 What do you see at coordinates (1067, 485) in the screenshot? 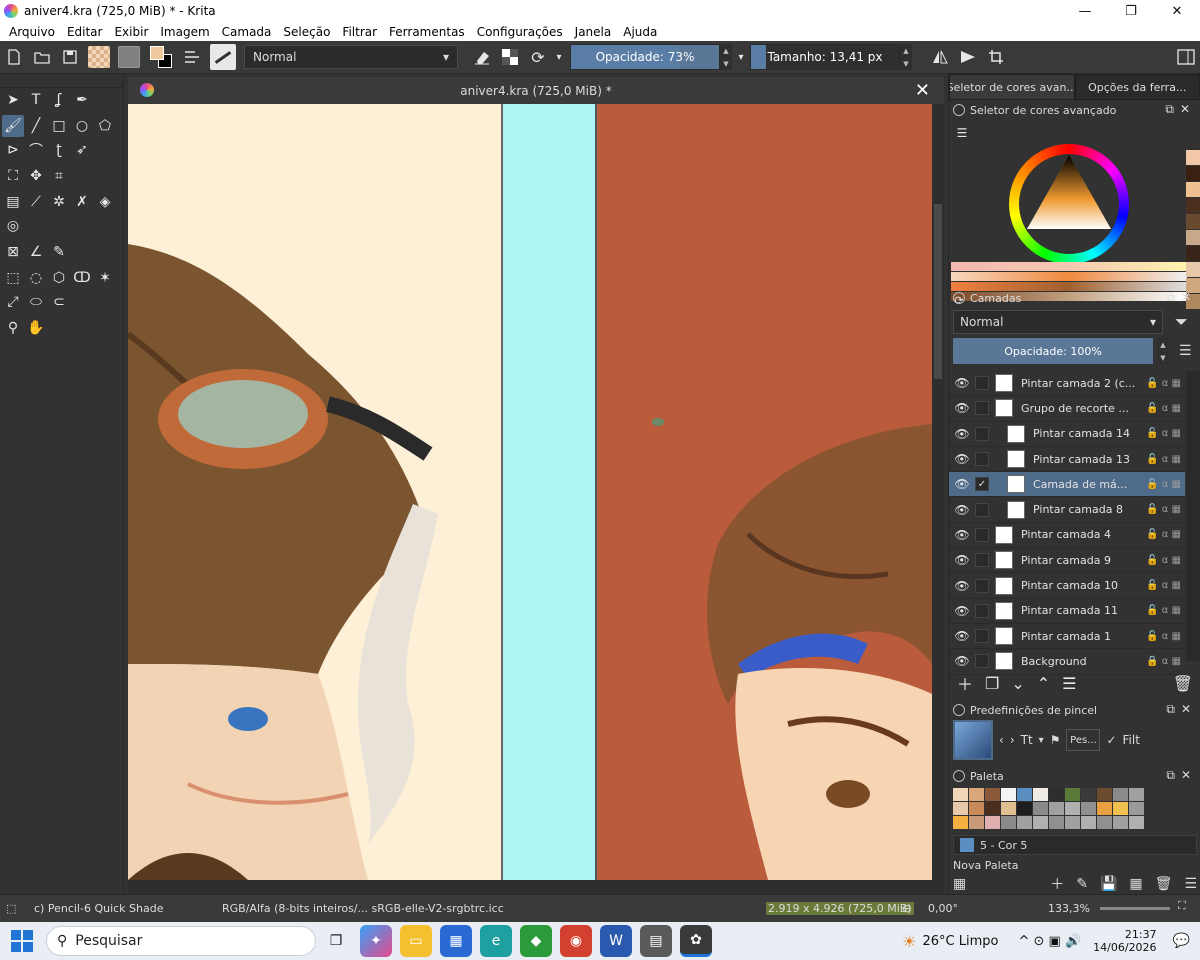
I see `layer-row: 👁 ✓ Camada de má... 🔓 α ▦` at bounding box center [1067, 485].